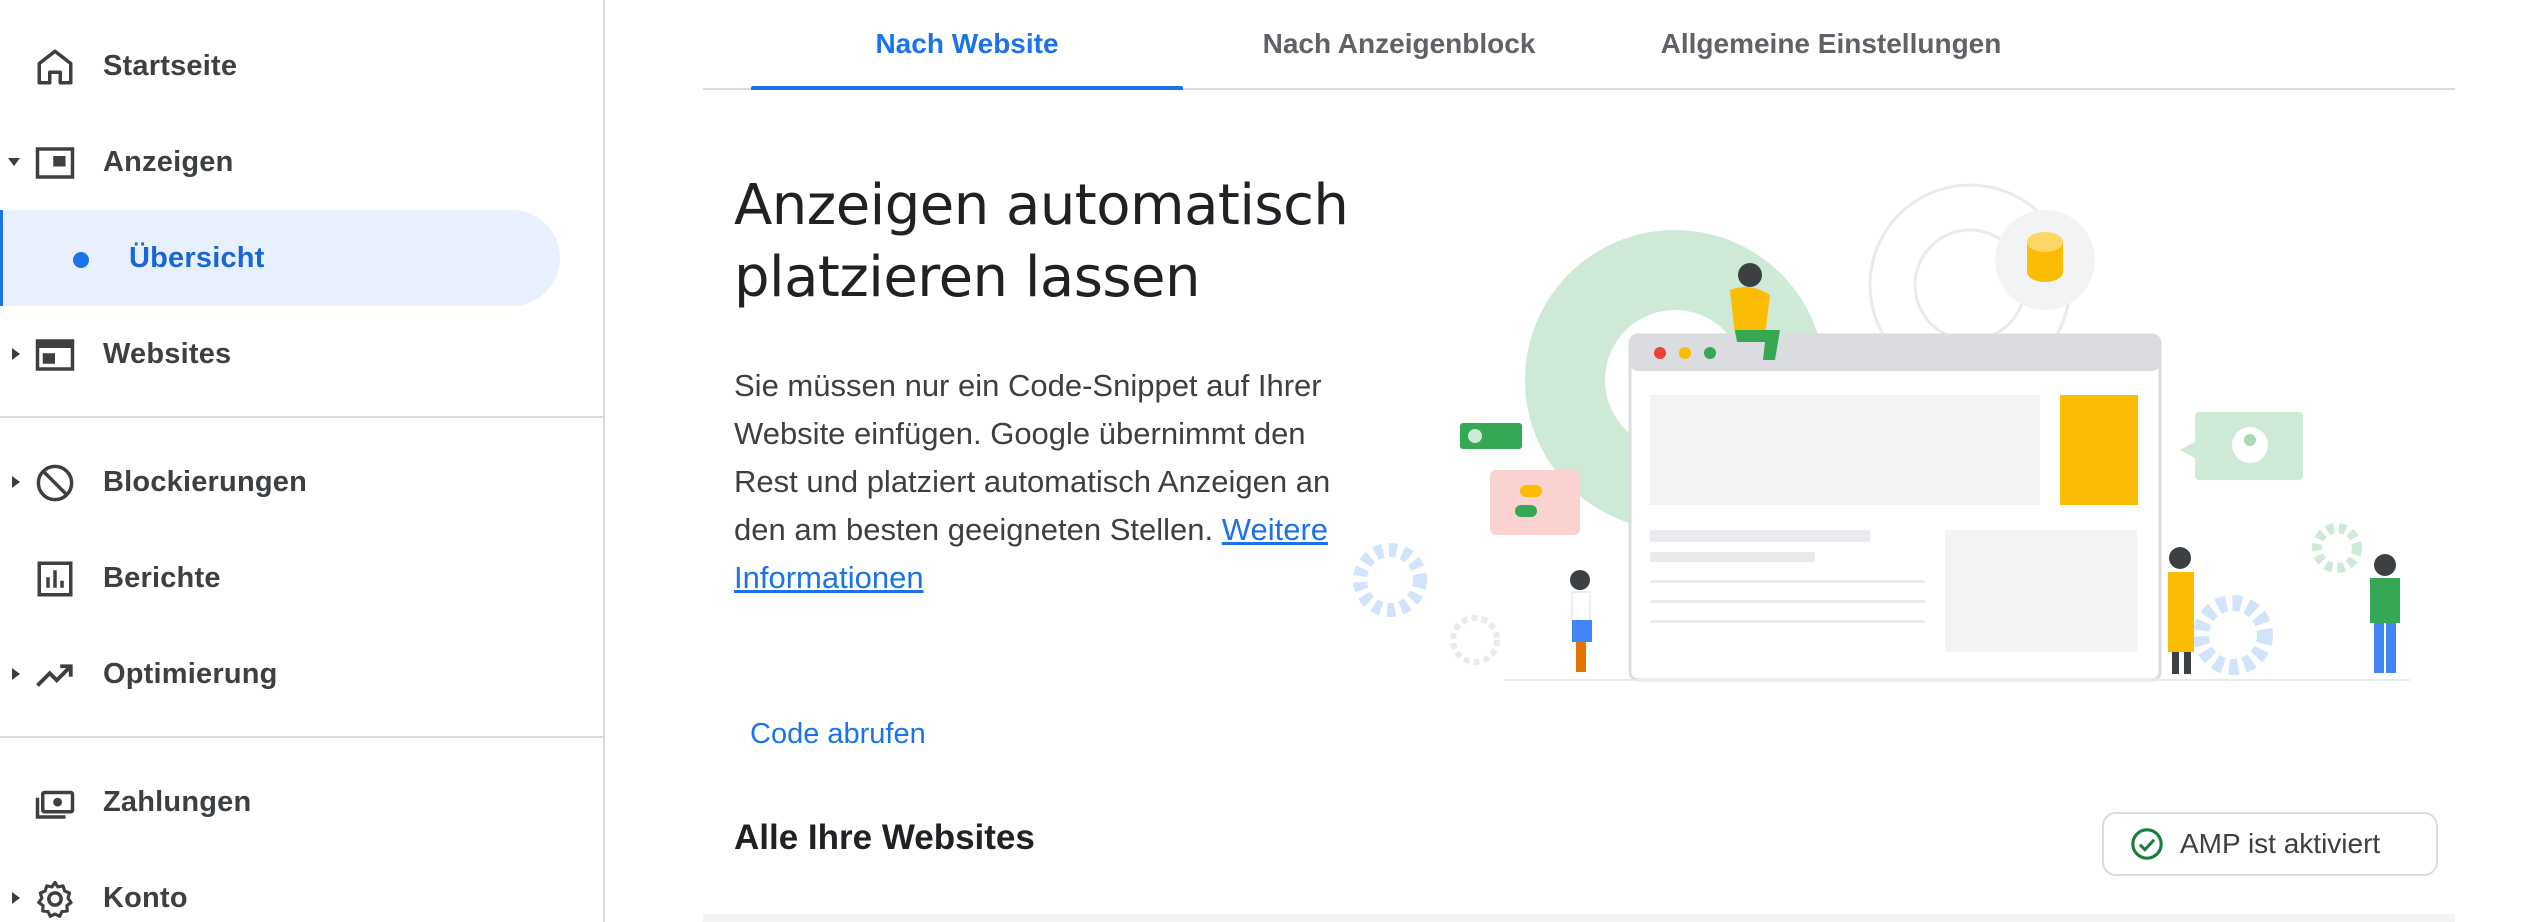 The height and width of the screenshot is (922, 2538). I want to click on green-small-gear-icon, so click(2337, 548).